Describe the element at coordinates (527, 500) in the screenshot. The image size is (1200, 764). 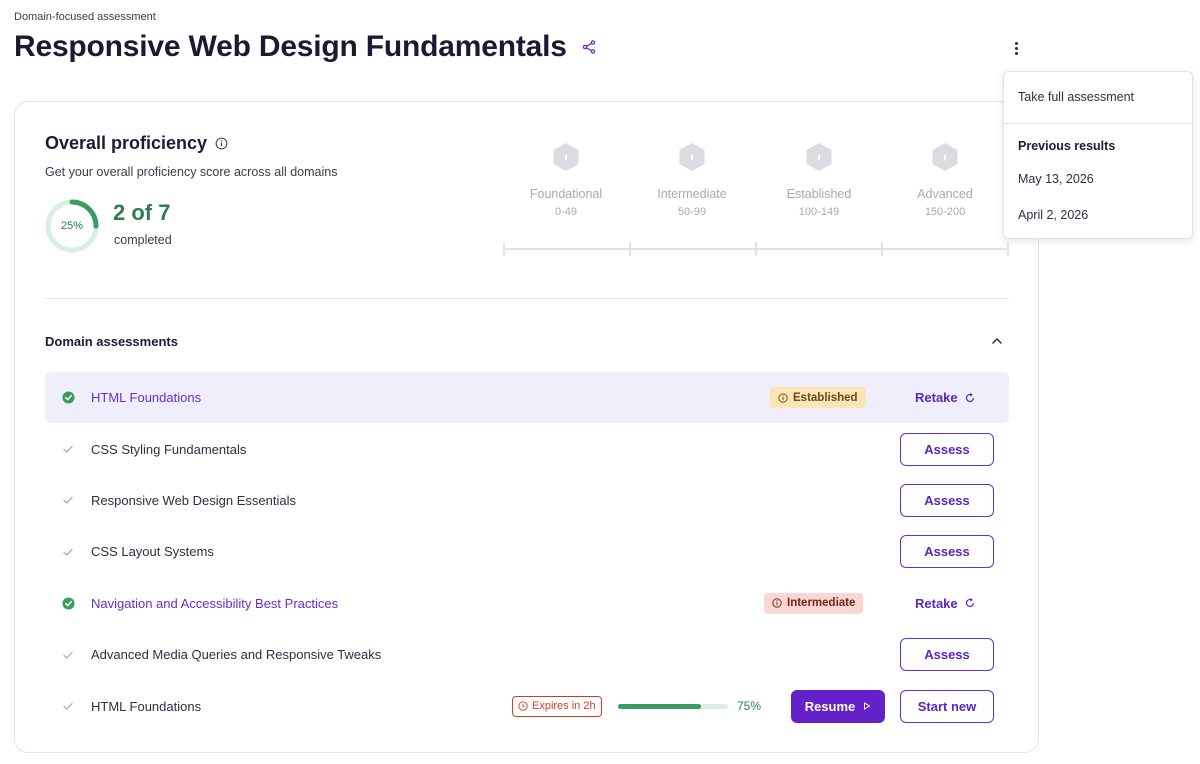
I see `domain-row: Responsive Web Design Essentials Assess` at that location.